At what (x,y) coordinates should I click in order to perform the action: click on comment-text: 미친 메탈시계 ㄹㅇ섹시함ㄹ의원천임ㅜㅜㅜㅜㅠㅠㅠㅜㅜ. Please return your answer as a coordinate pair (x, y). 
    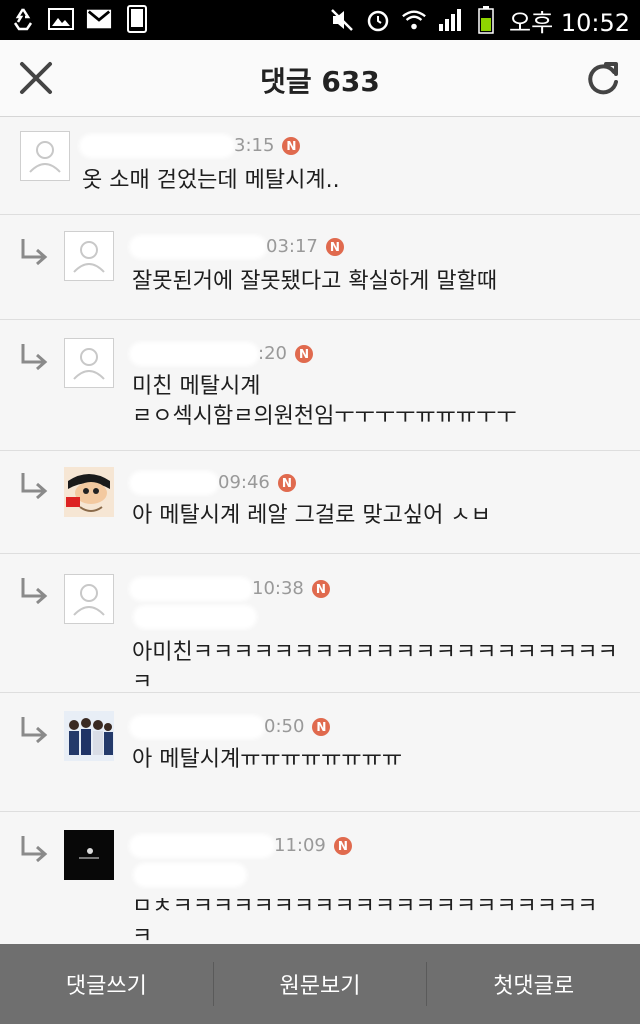
    Looking at the image, I should click on (324, 401).